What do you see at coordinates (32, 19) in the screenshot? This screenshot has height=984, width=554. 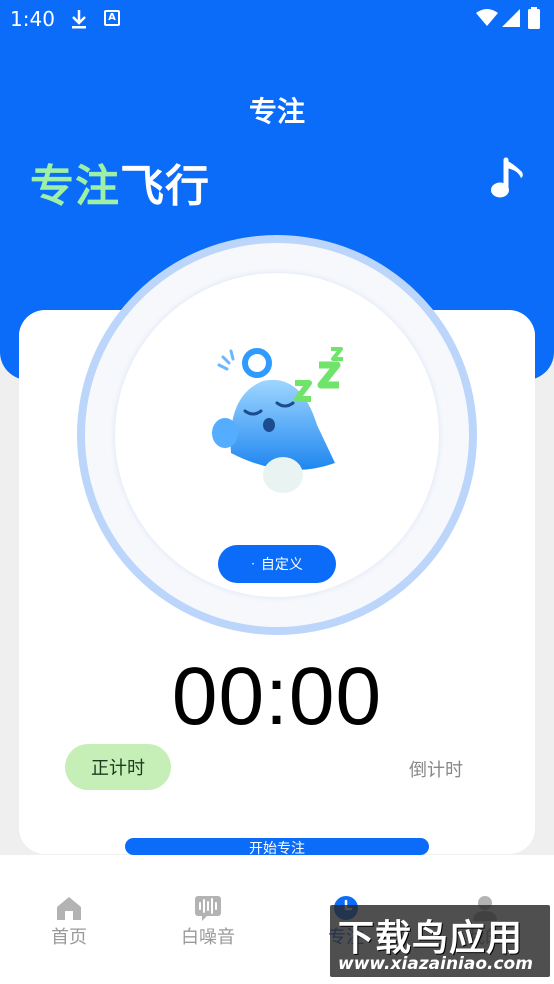 I see `status-time: 1:40` at bounding box center [32, 19].